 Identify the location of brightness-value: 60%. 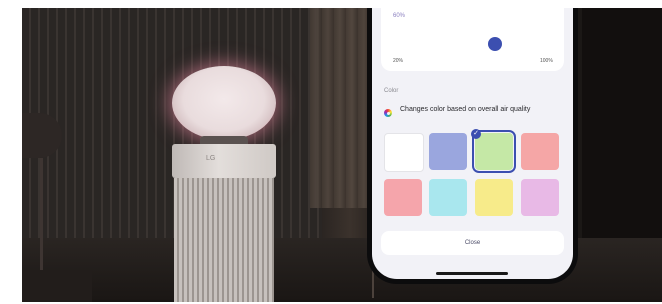
(399, 16).